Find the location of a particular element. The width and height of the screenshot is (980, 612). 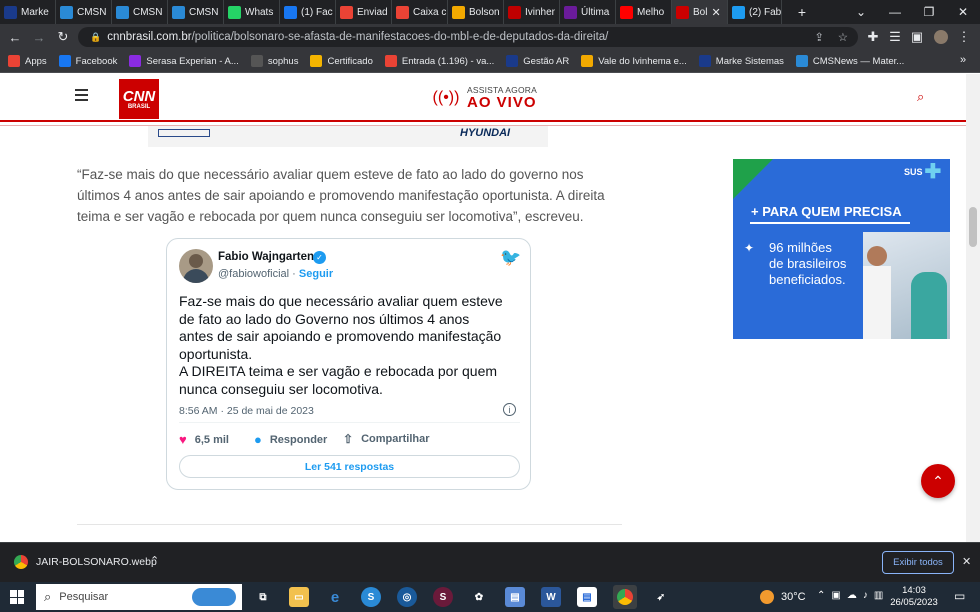

bookmark-item: Marke Sistemas is located at coordinates (741, 61).